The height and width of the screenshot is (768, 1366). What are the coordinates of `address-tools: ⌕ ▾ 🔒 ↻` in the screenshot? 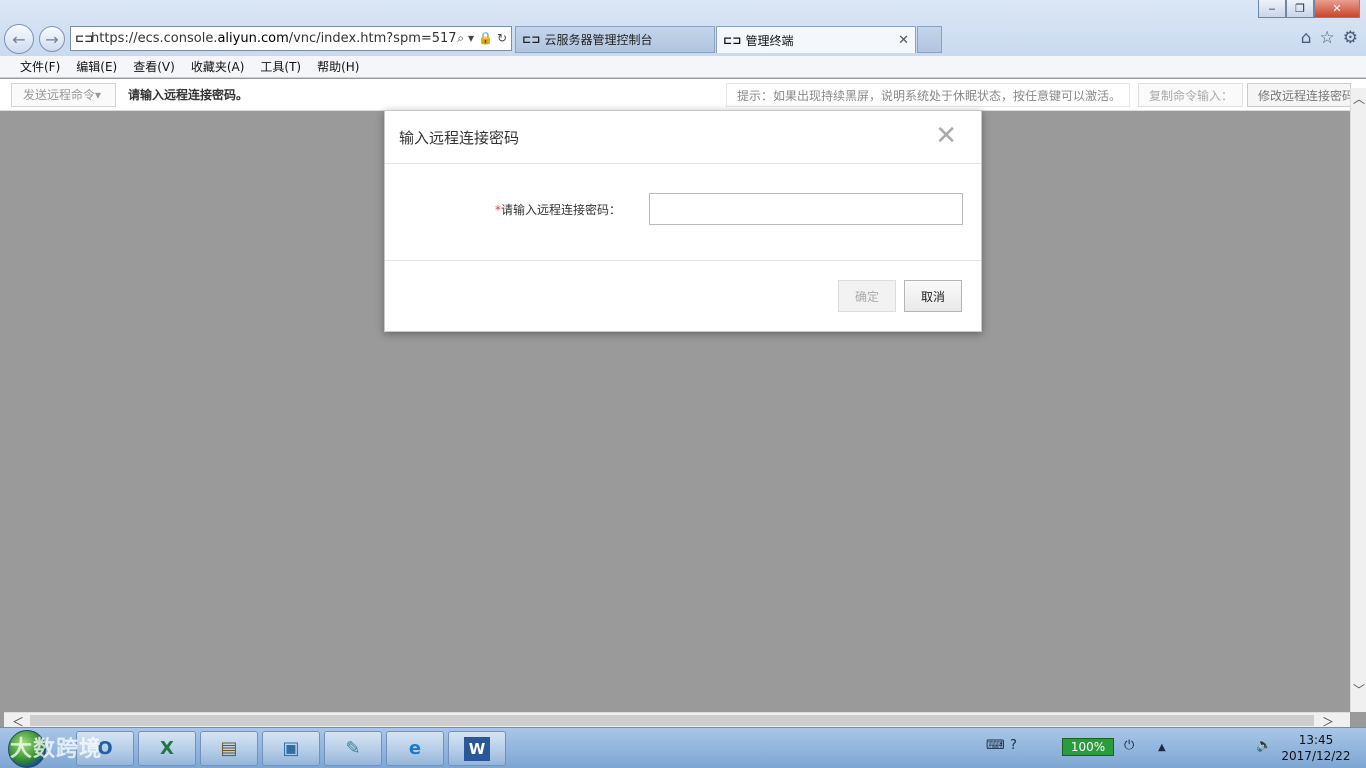 It's located at (484, 38).